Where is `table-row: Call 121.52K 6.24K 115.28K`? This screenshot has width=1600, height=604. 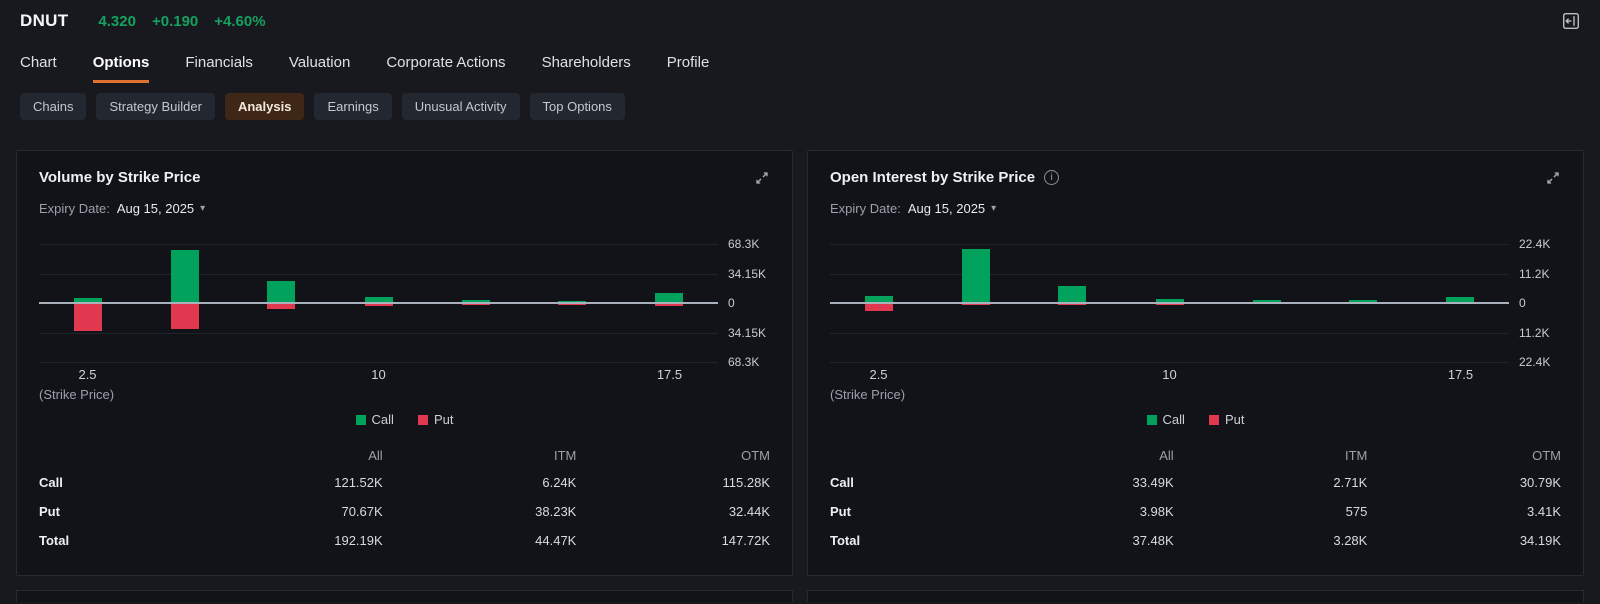
table-row: Call 121.52K 6.24K 115.28K is located at coordinates (404, 482).